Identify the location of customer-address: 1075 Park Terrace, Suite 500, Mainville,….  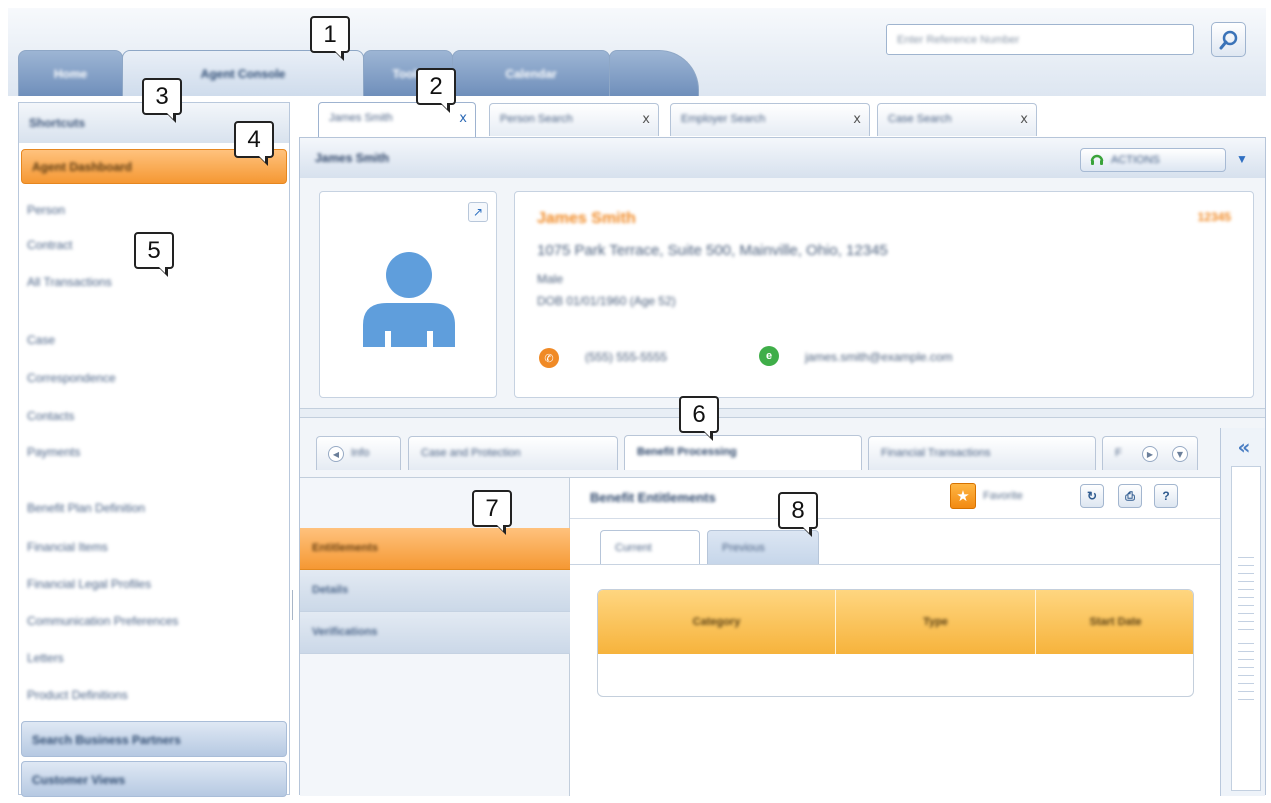
(712, 250).